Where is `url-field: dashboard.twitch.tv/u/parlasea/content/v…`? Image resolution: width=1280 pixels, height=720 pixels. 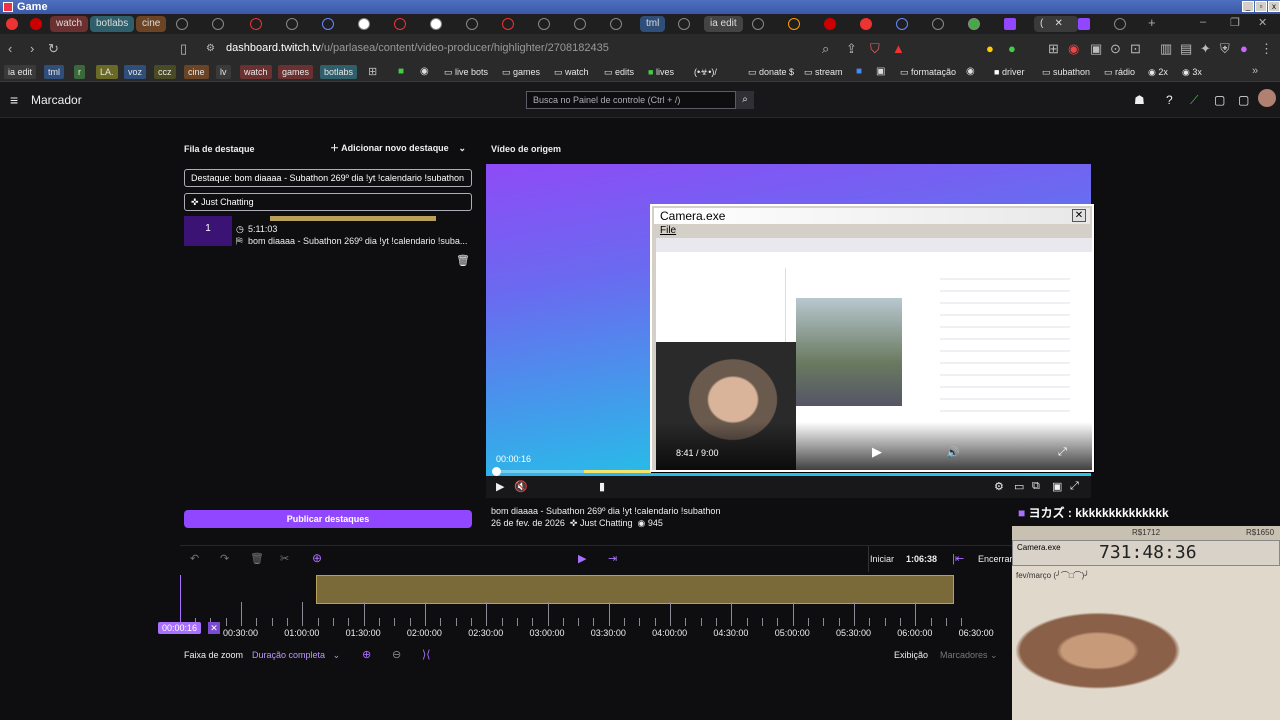 url-field: dashboard.twitch.tv/u/parlasea/content/v… is located at coordinates (536, 48).